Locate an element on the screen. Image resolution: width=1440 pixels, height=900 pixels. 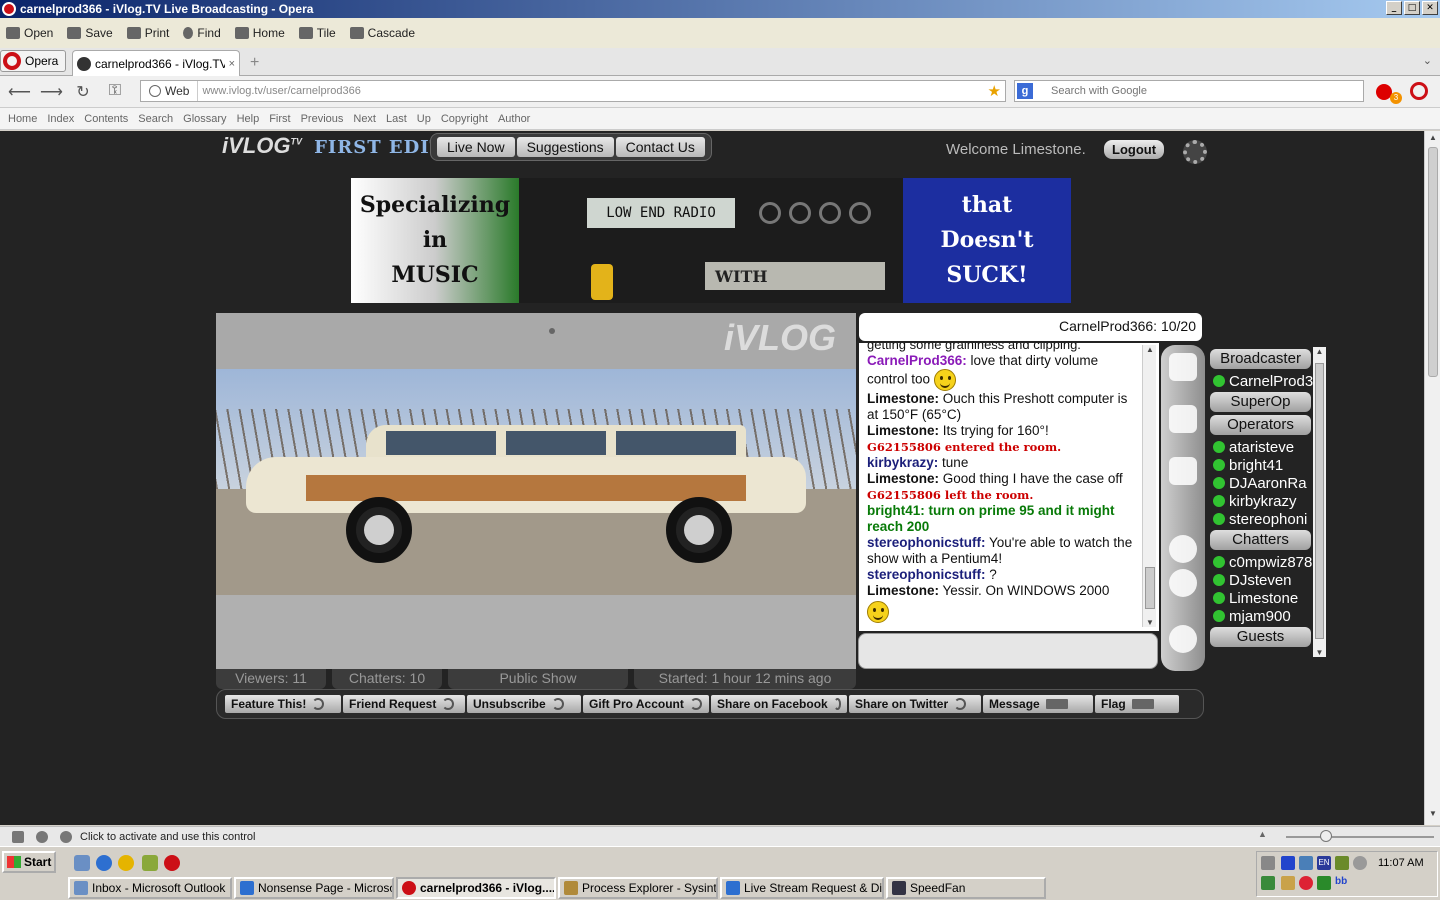
nav-link-home: Home is located at coordinates (22, 119).